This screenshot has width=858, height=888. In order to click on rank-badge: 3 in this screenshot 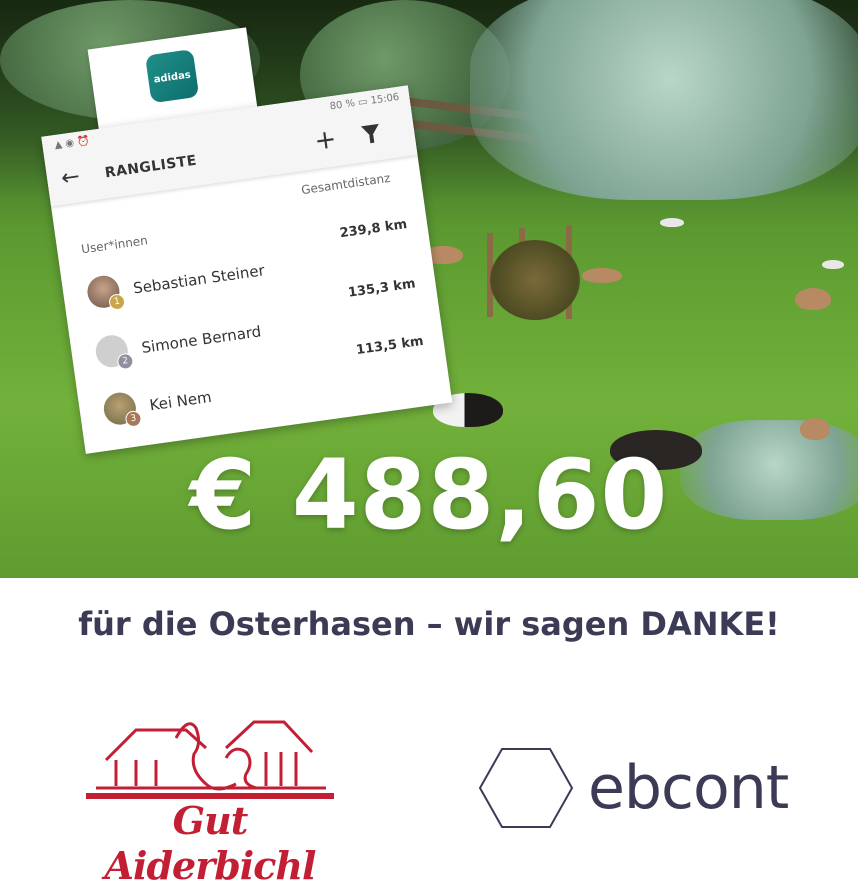, I will do `click(133, 418)`.